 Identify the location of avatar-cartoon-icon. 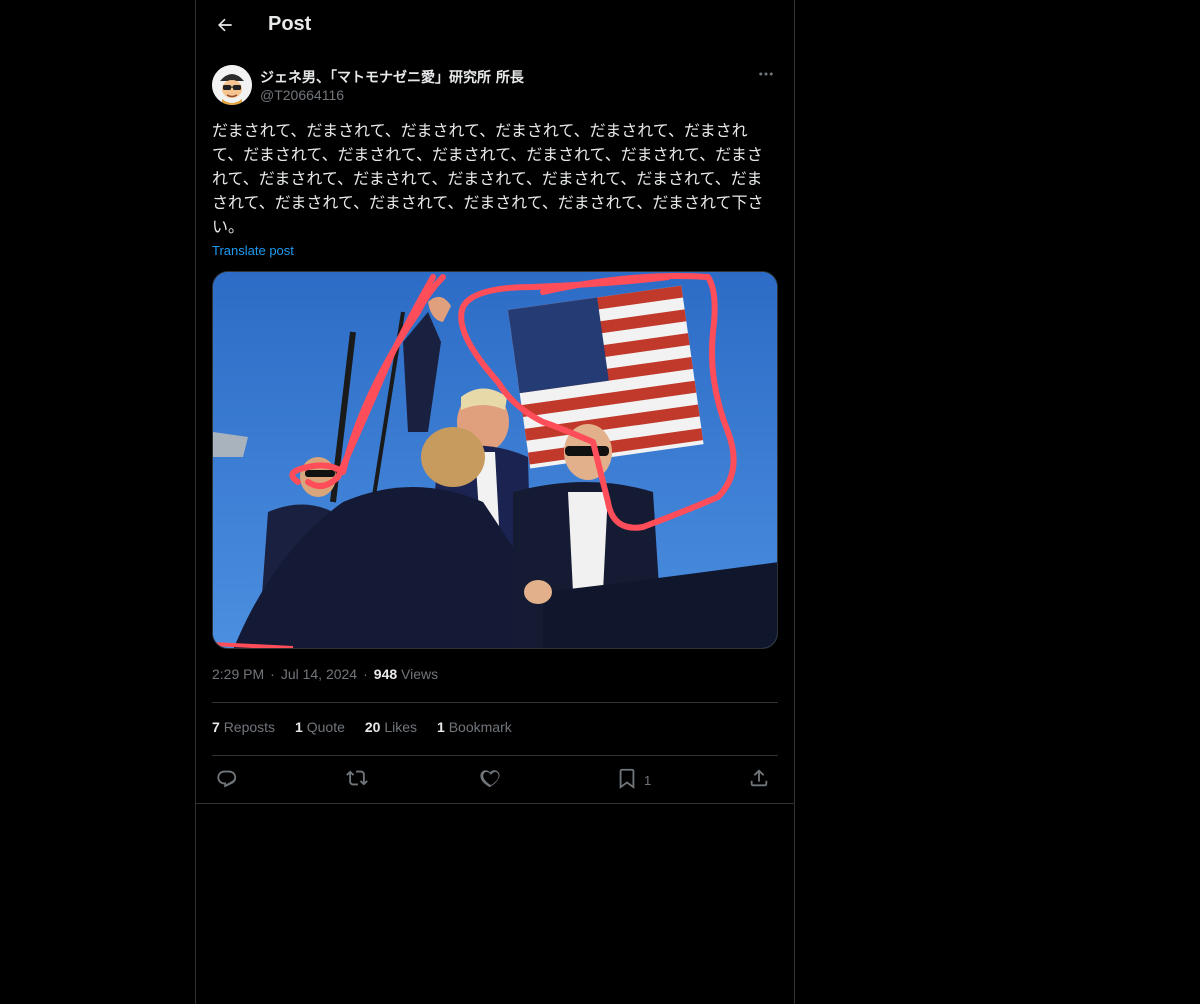
(232, 85).